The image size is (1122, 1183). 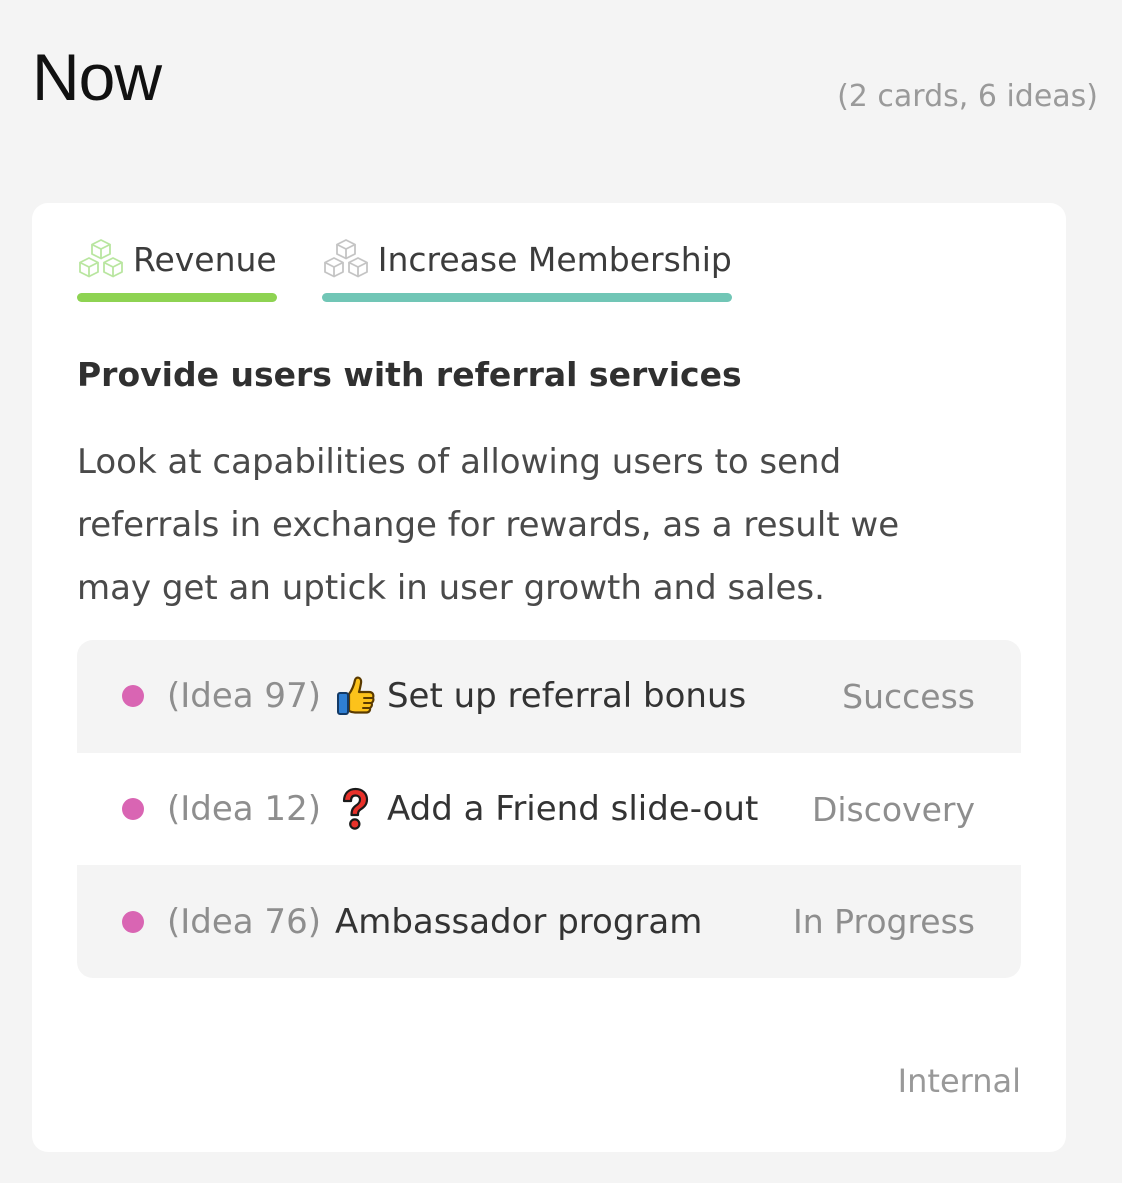 I want to click on idea-row: (Idea 76) Ambassador program In Progress, so click(x=549, y=922).